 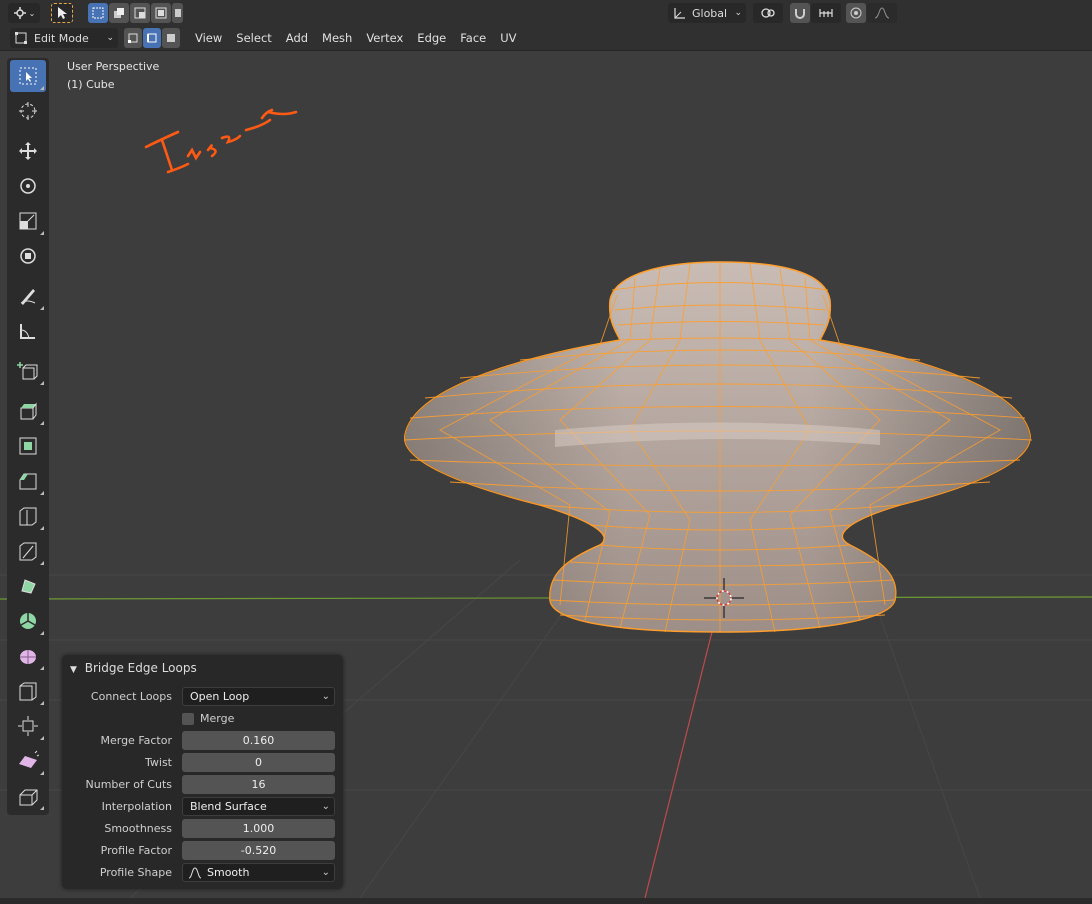 I want to click on select-new-button, so click(x=98, y=13).